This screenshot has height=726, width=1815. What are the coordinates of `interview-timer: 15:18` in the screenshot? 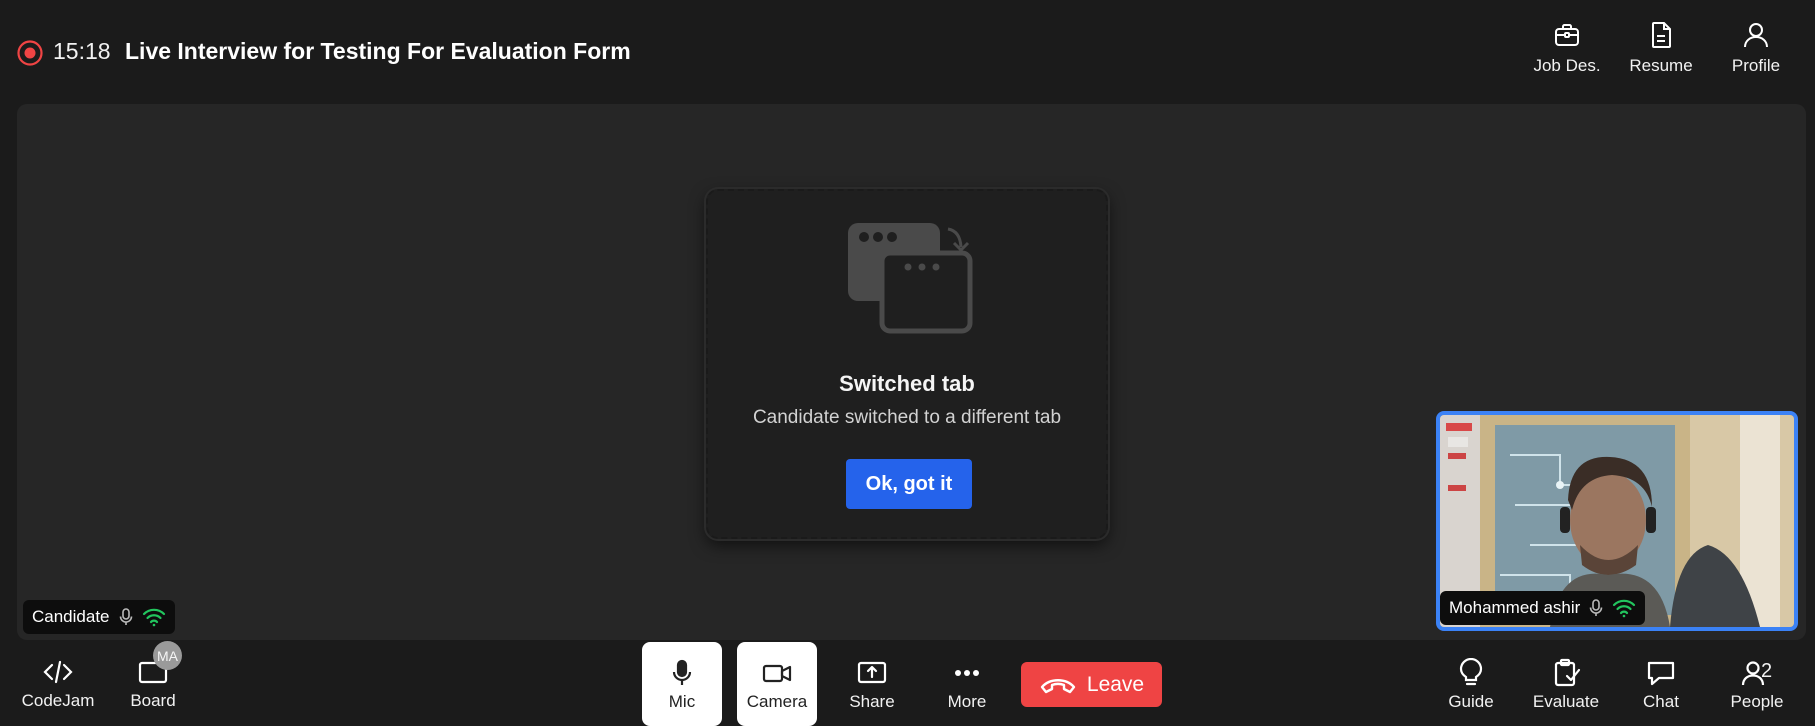 It's located at (82, 51).